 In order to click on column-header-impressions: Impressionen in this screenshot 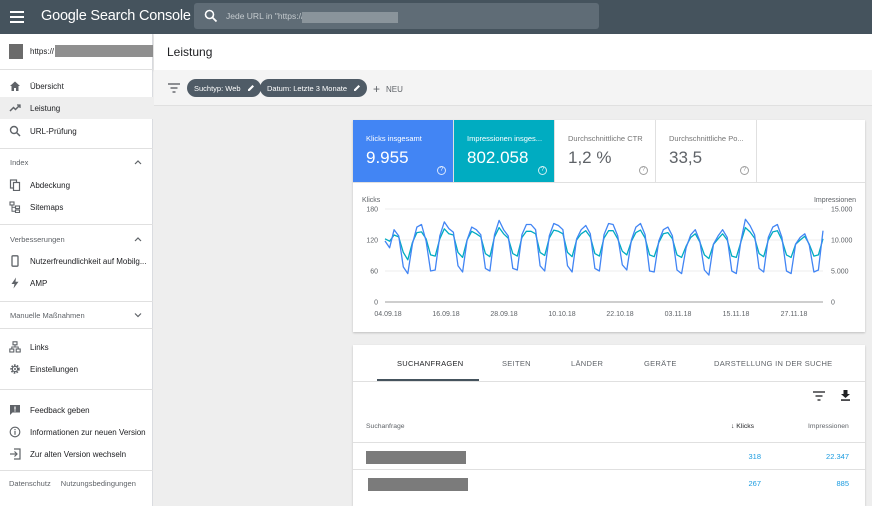, I will do `click(828, 426)`.